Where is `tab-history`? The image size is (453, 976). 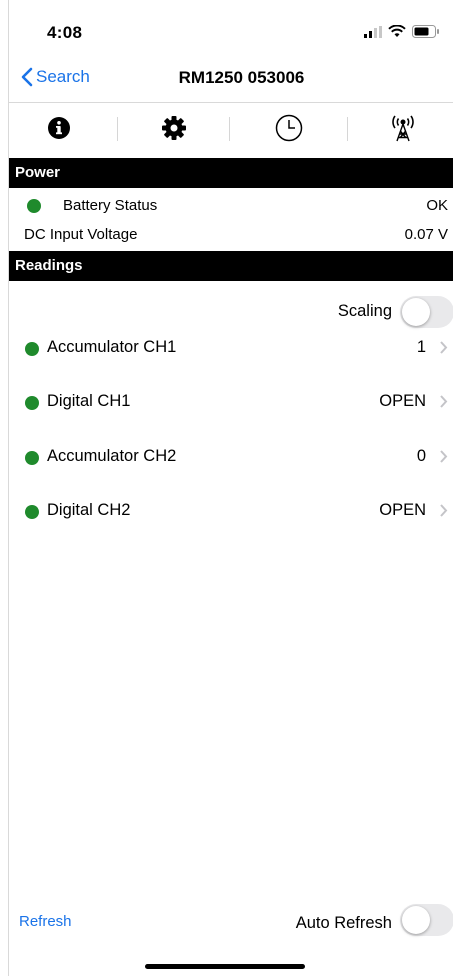 tab-history is located at coordinates (289, 128).